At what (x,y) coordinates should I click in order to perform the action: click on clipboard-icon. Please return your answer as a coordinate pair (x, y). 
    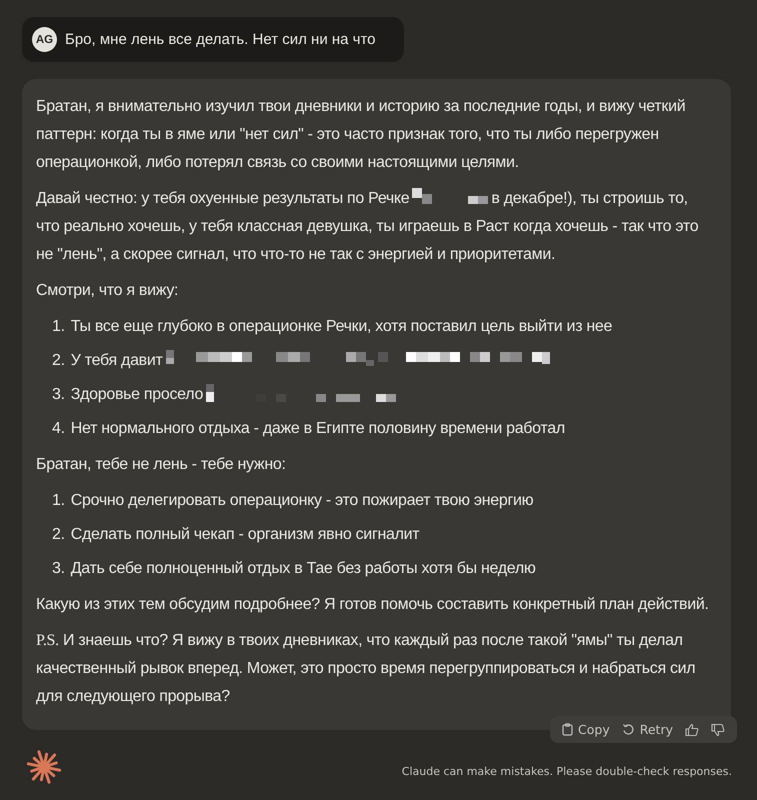
    Looking at the image, I should click on (568, 729).